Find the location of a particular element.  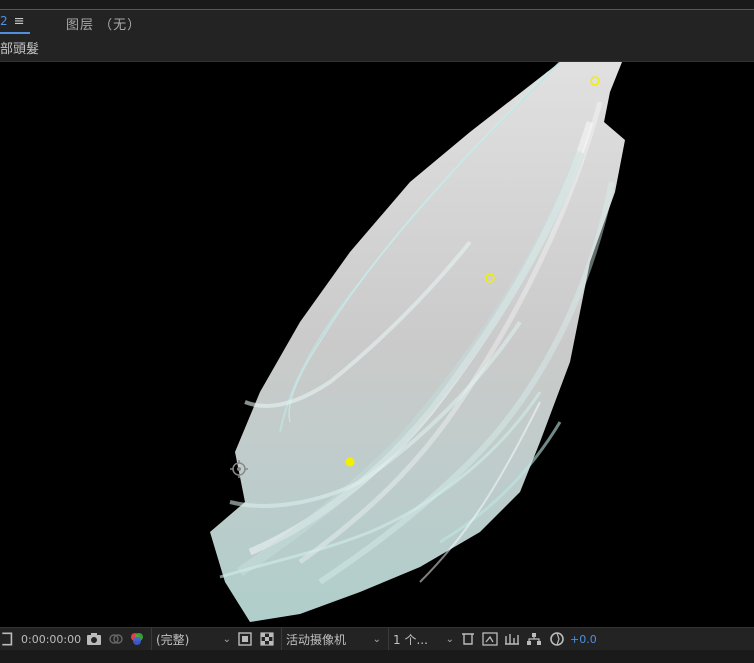

resolution-dropdown: (完整) ⌄ is located at coordinates (193, 639).